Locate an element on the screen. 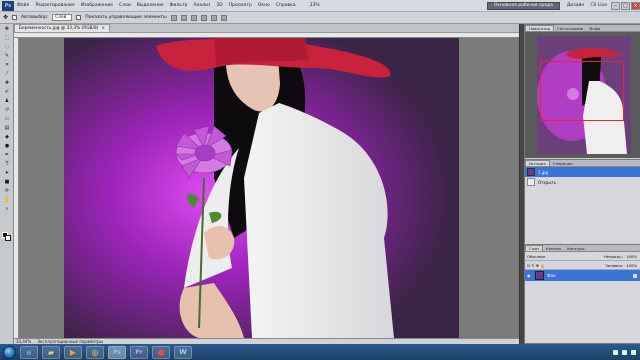 The image size is (640, 360). document-tab-bar: Беременность.jpg @ 33,3% (RGB/8) × is located at coordinates (266, 28).